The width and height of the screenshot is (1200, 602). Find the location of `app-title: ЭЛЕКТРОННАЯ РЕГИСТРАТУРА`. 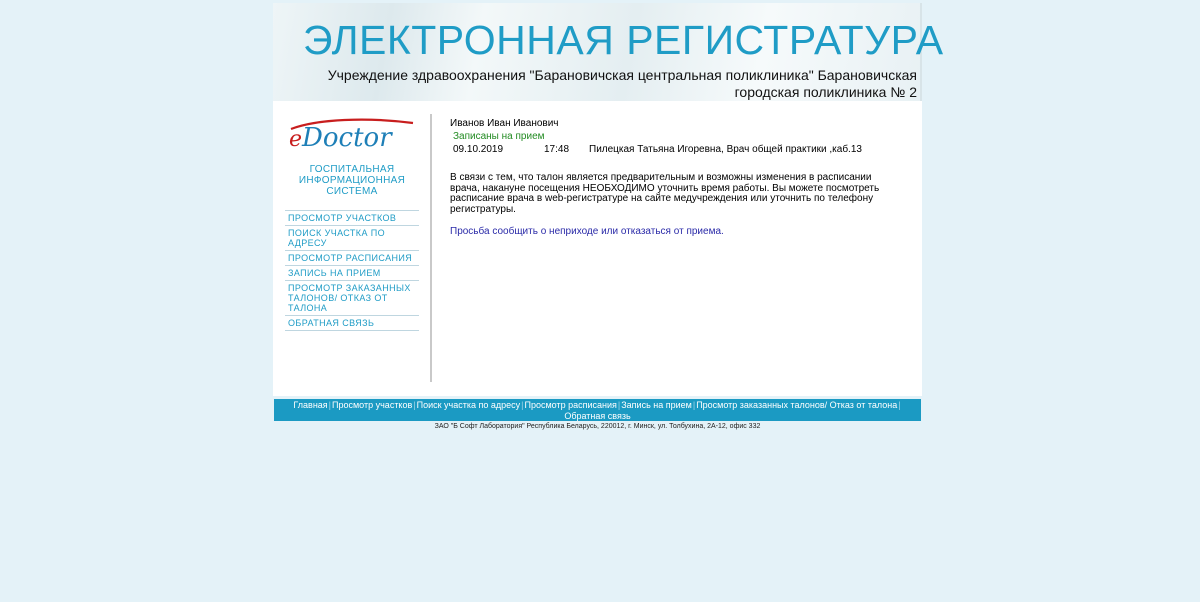

app-title: ЭЛЕКТРОННАЯ РЕГИСТРАТУРА is located at coordinates (623, 40).